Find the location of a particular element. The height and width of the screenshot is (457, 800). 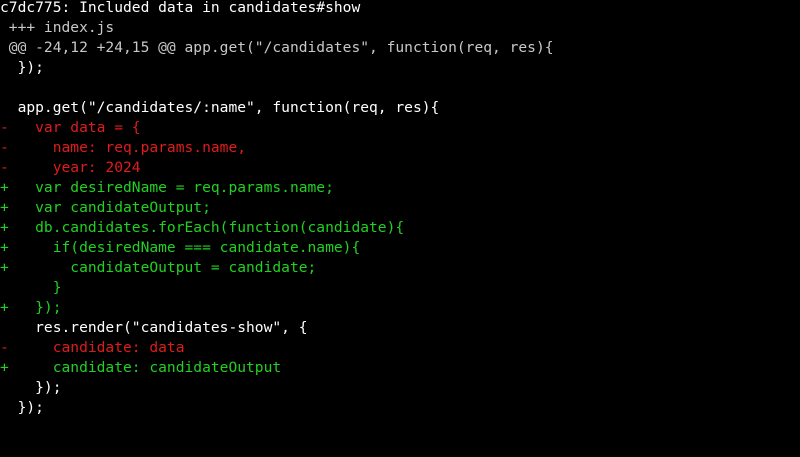

diff-line-added: + candidate: candidateOutput is located at coordinates (141, 367).